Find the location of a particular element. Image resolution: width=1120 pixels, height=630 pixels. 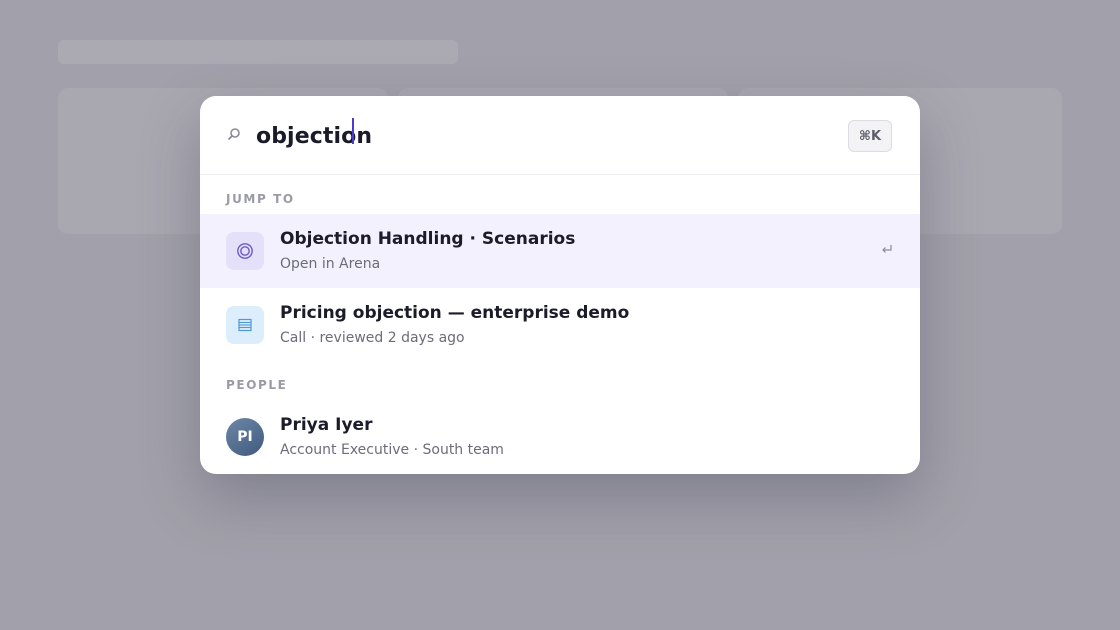

search-input is located at coordinates (536, 136).